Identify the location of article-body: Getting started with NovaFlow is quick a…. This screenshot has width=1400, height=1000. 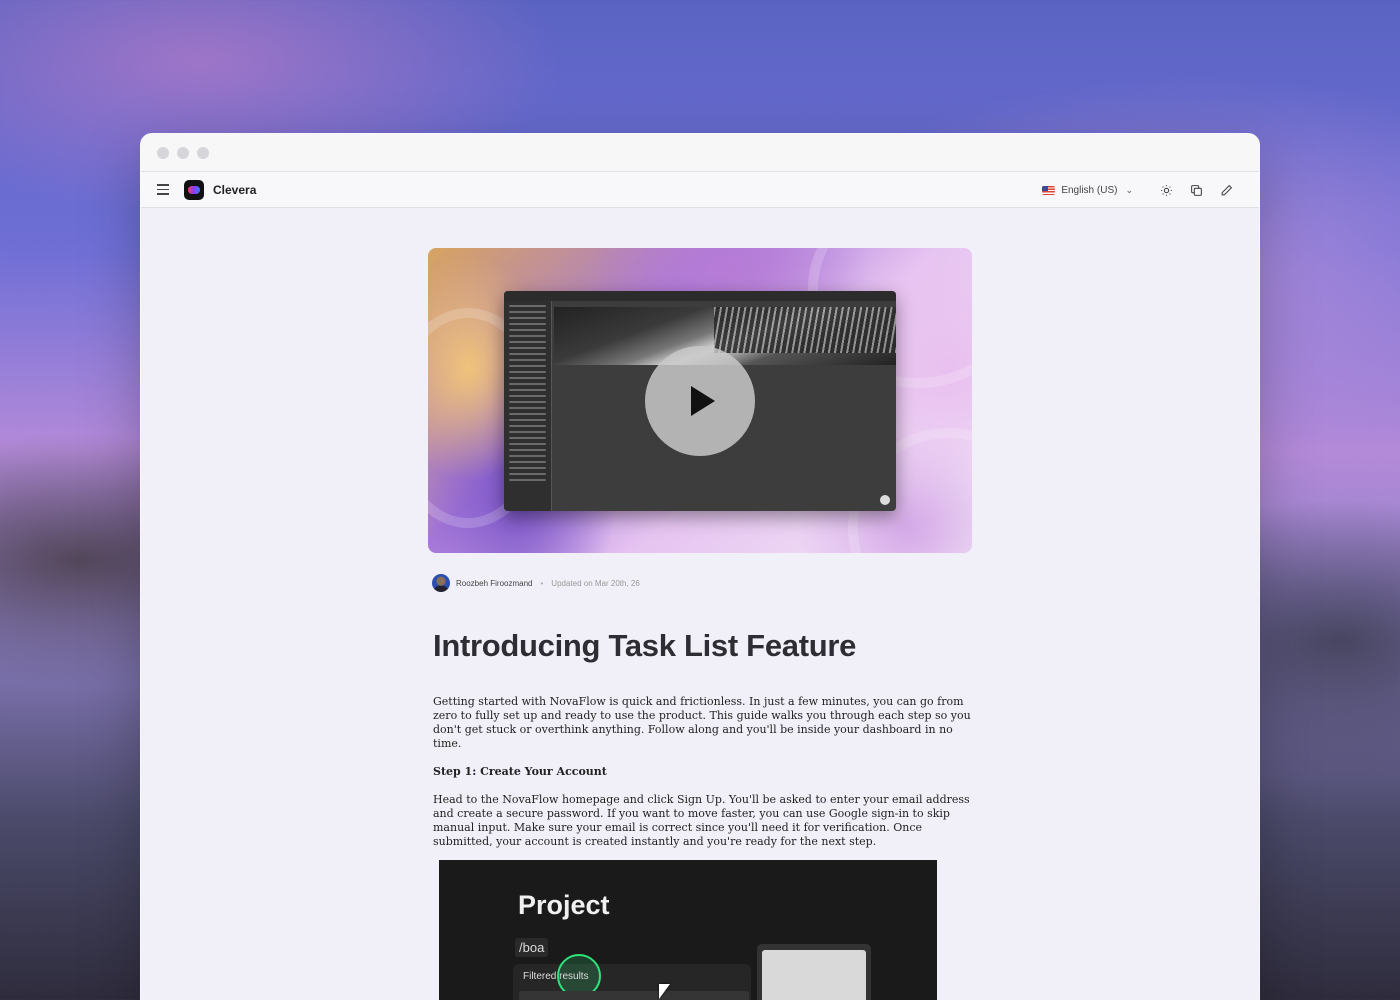
(703, 779).